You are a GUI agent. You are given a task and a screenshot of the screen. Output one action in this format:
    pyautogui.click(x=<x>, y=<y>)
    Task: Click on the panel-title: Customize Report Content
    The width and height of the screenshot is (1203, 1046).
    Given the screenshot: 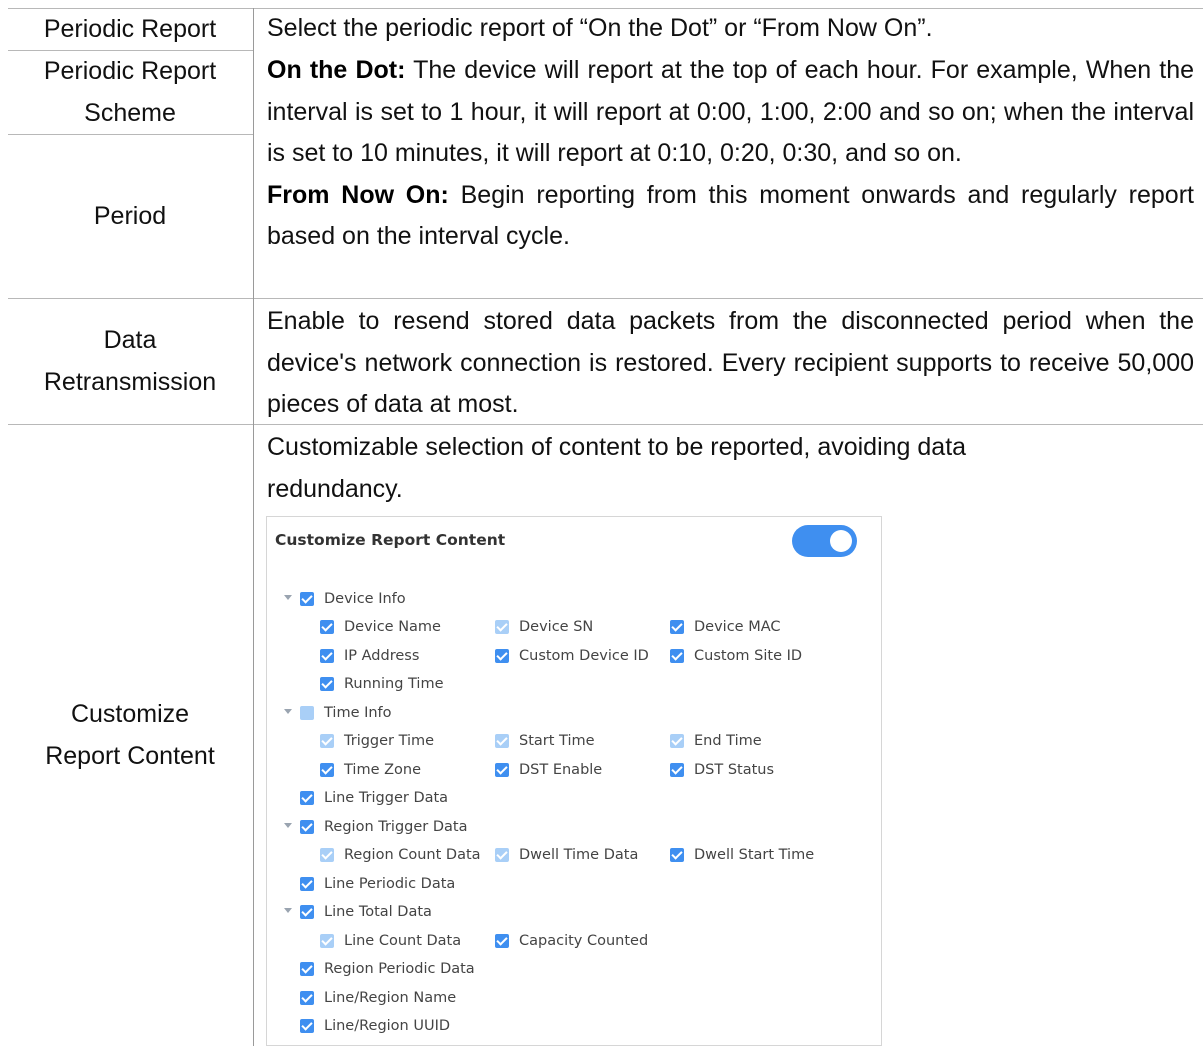 What is the action you would take?
    pyautogui.click(x=390, y=540)
    